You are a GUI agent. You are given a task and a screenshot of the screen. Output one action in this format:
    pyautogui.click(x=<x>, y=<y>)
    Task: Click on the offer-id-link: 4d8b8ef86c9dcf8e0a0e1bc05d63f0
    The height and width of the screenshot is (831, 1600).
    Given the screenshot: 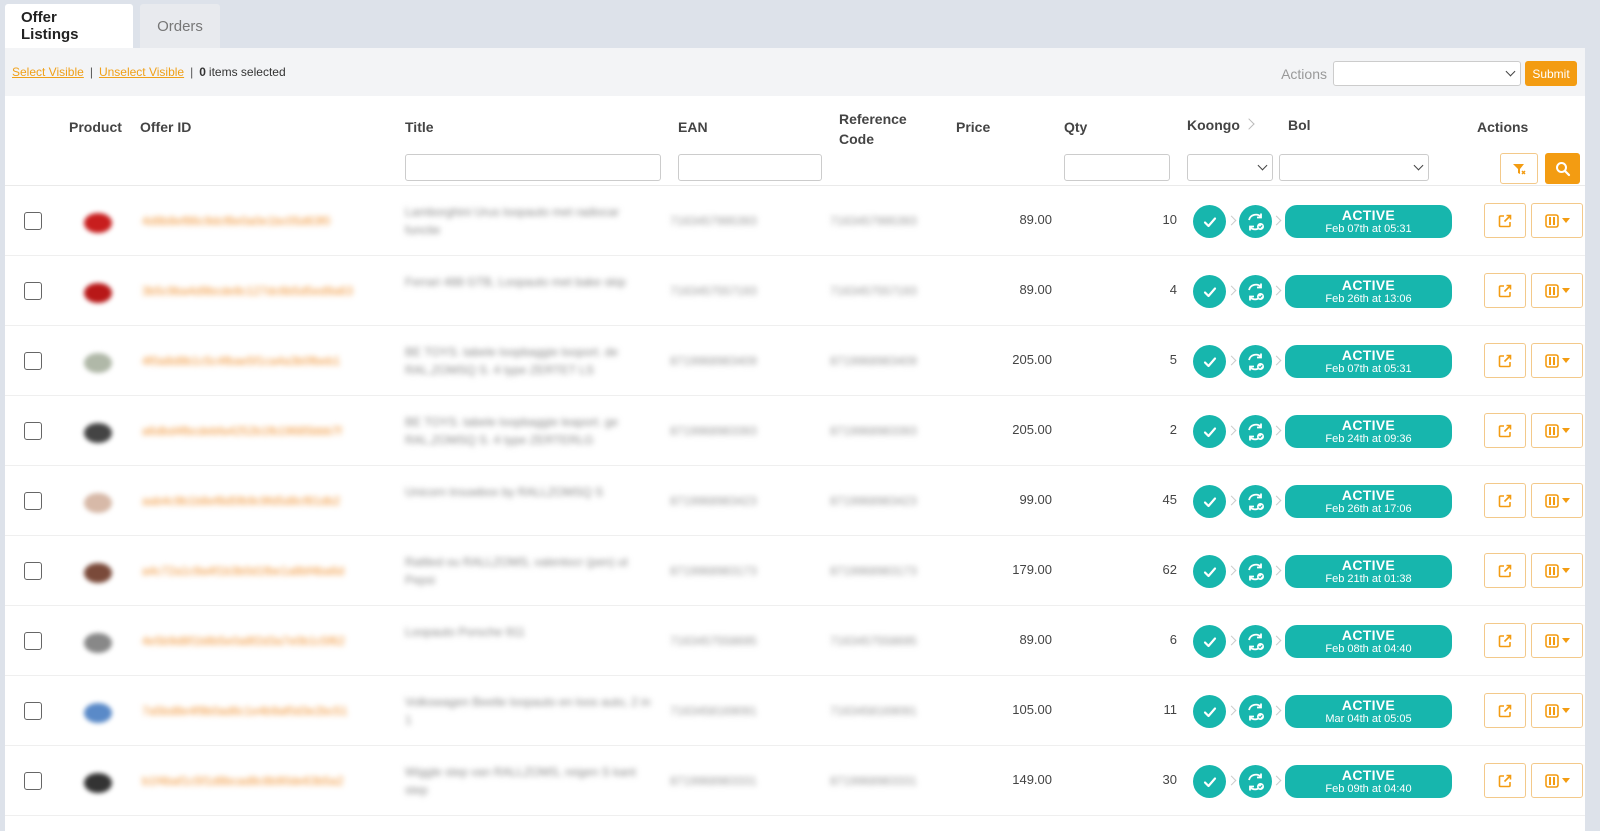 What is the action you would take?
    pyautogui.click(x=262, y=221)
    